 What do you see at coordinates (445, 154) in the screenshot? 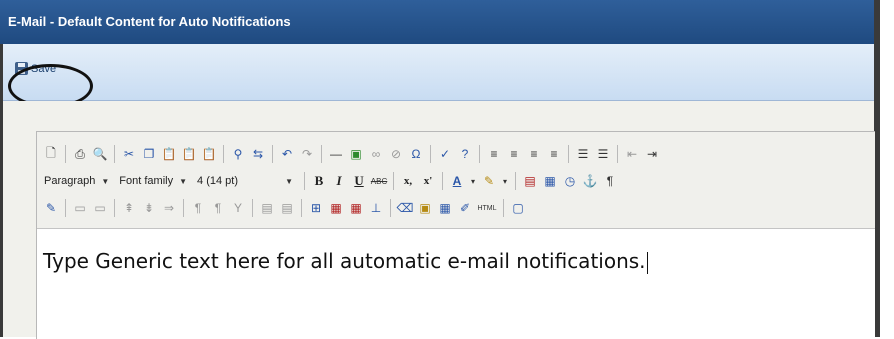
I see `spellcheck-icon: ✓` at bounding box center [445, 154].